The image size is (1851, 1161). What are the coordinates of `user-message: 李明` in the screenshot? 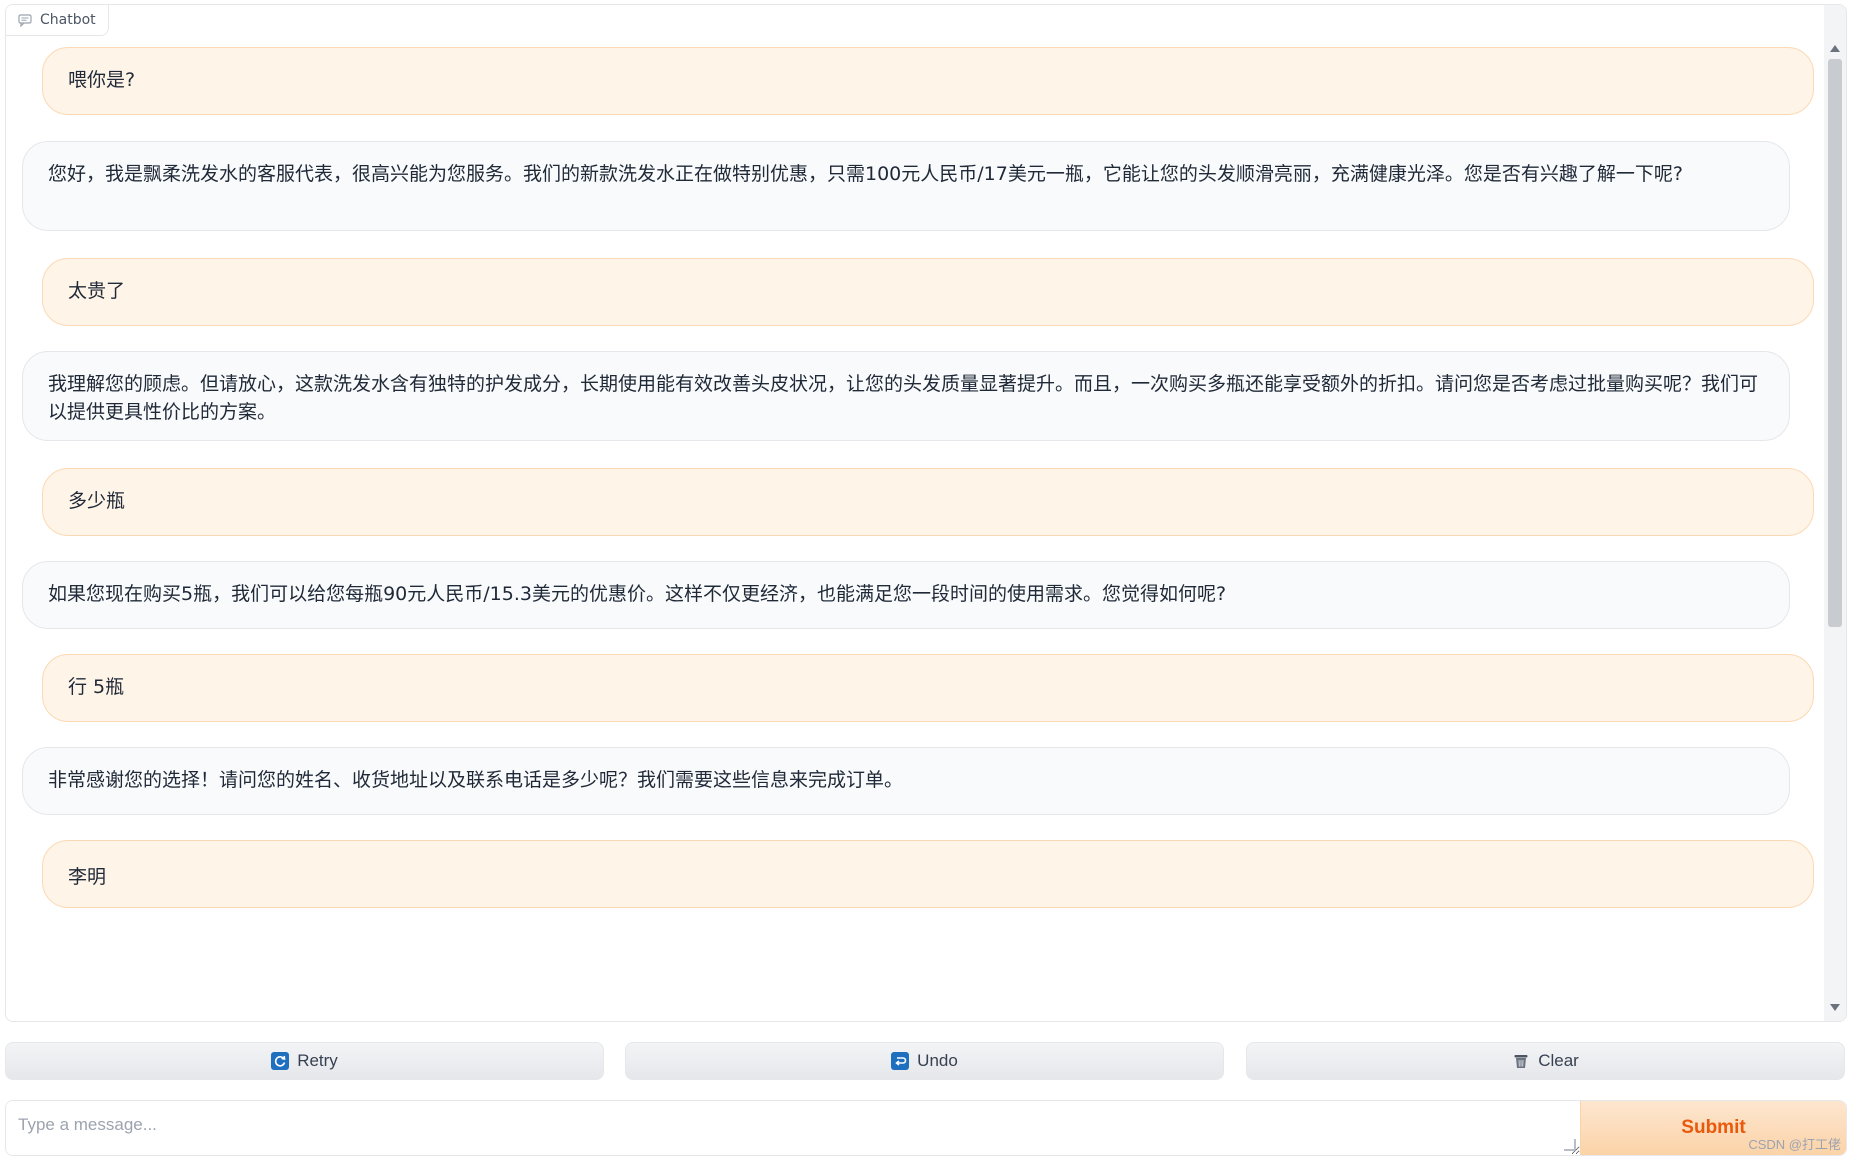 It's located at (928, 874).